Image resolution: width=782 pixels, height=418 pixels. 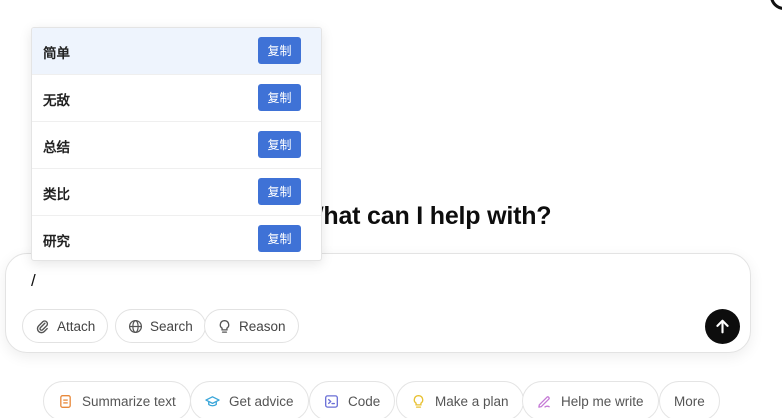 What do you see at coordinates (212, 400) in the screenshot?
I see `graduation-cap-icon` at bounding box center [212, 400].